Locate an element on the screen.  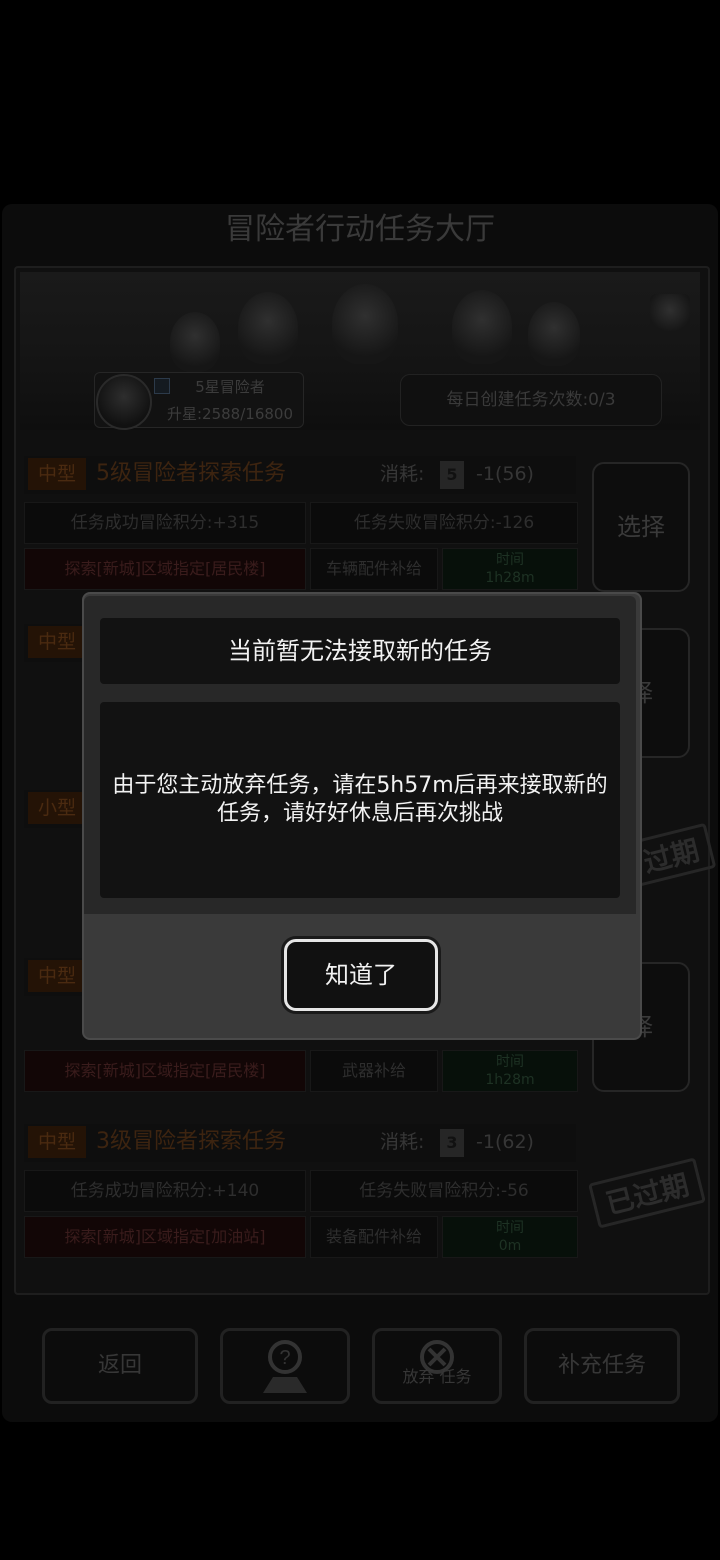
task-size-tag: 小型 is located at coordinates (57, 808).